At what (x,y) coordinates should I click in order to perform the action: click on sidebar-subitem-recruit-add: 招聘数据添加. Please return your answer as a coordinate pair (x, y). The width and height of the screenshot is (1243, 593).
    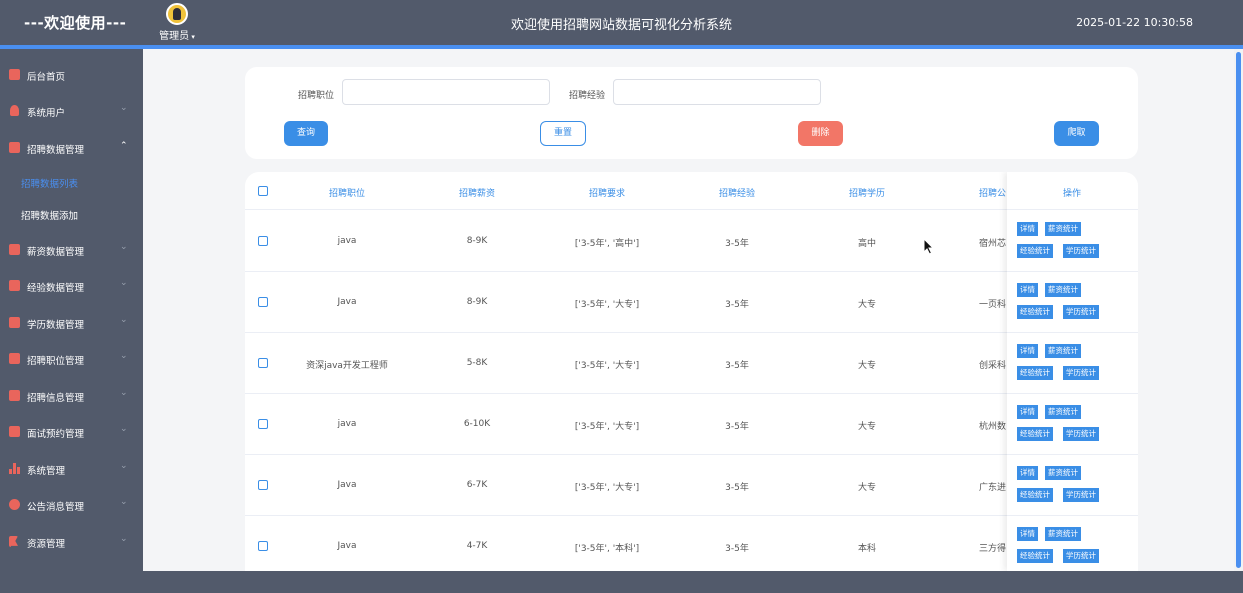
    Looking at the image, I should click on (49, 215).